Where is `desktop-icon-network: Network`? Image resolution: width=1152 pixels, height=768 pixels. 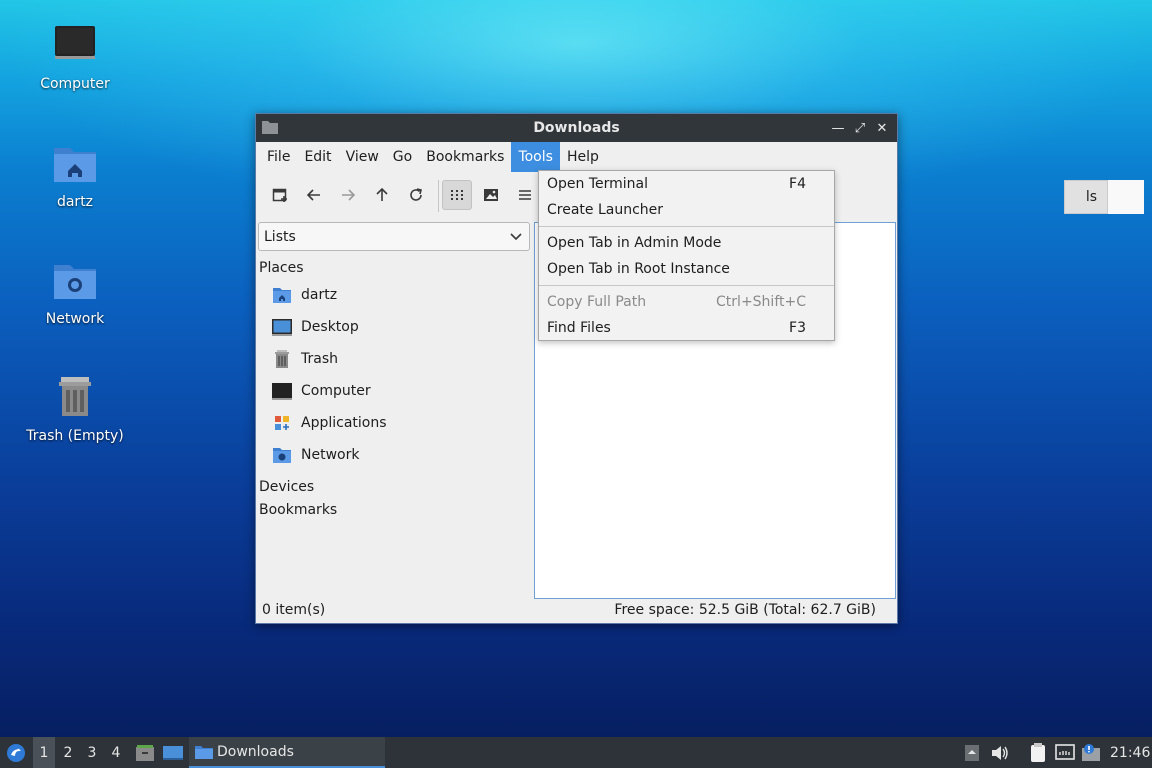
desktop-icon-network: Network is located at coordinates (75, 292).